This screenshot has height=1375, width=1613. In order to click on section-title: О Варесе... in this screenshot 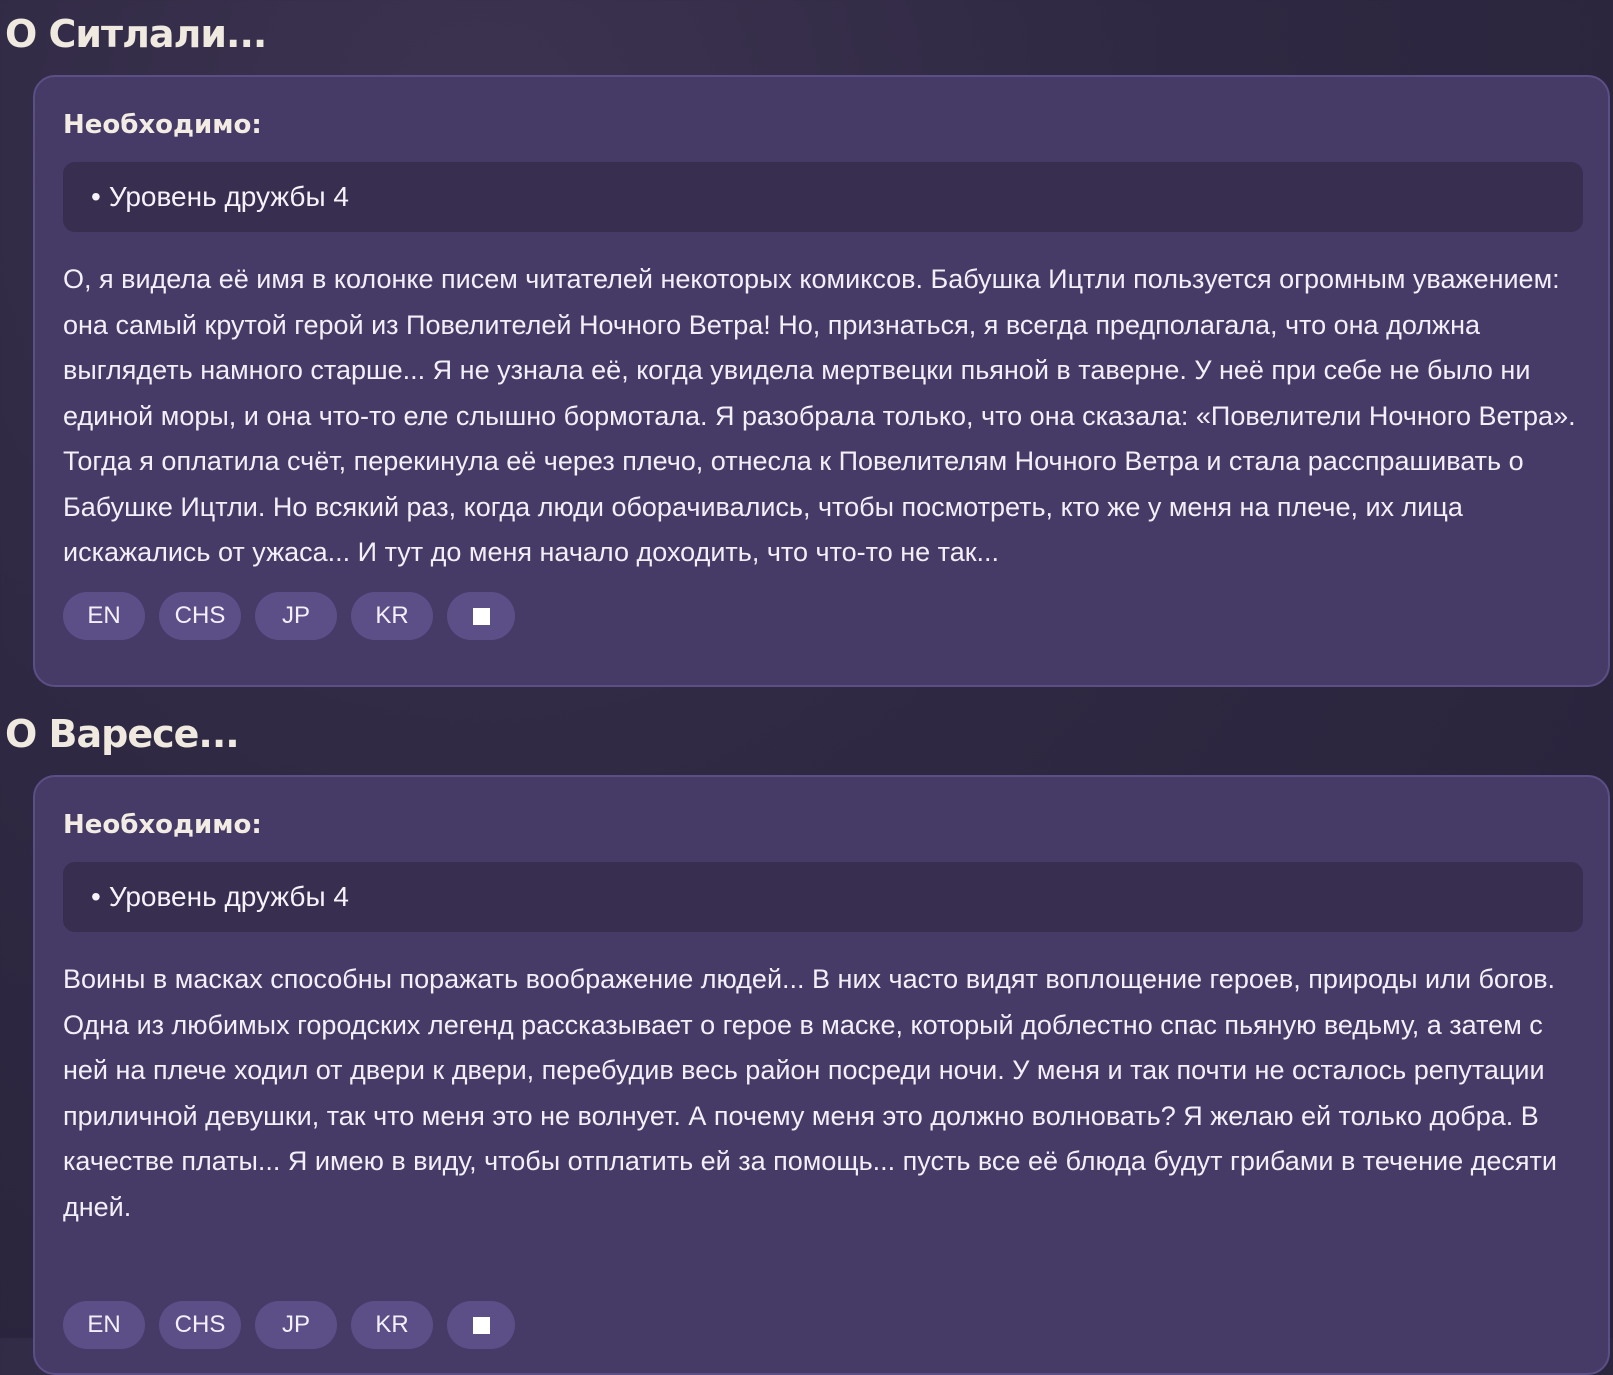, I will do `click(122, 734)`.